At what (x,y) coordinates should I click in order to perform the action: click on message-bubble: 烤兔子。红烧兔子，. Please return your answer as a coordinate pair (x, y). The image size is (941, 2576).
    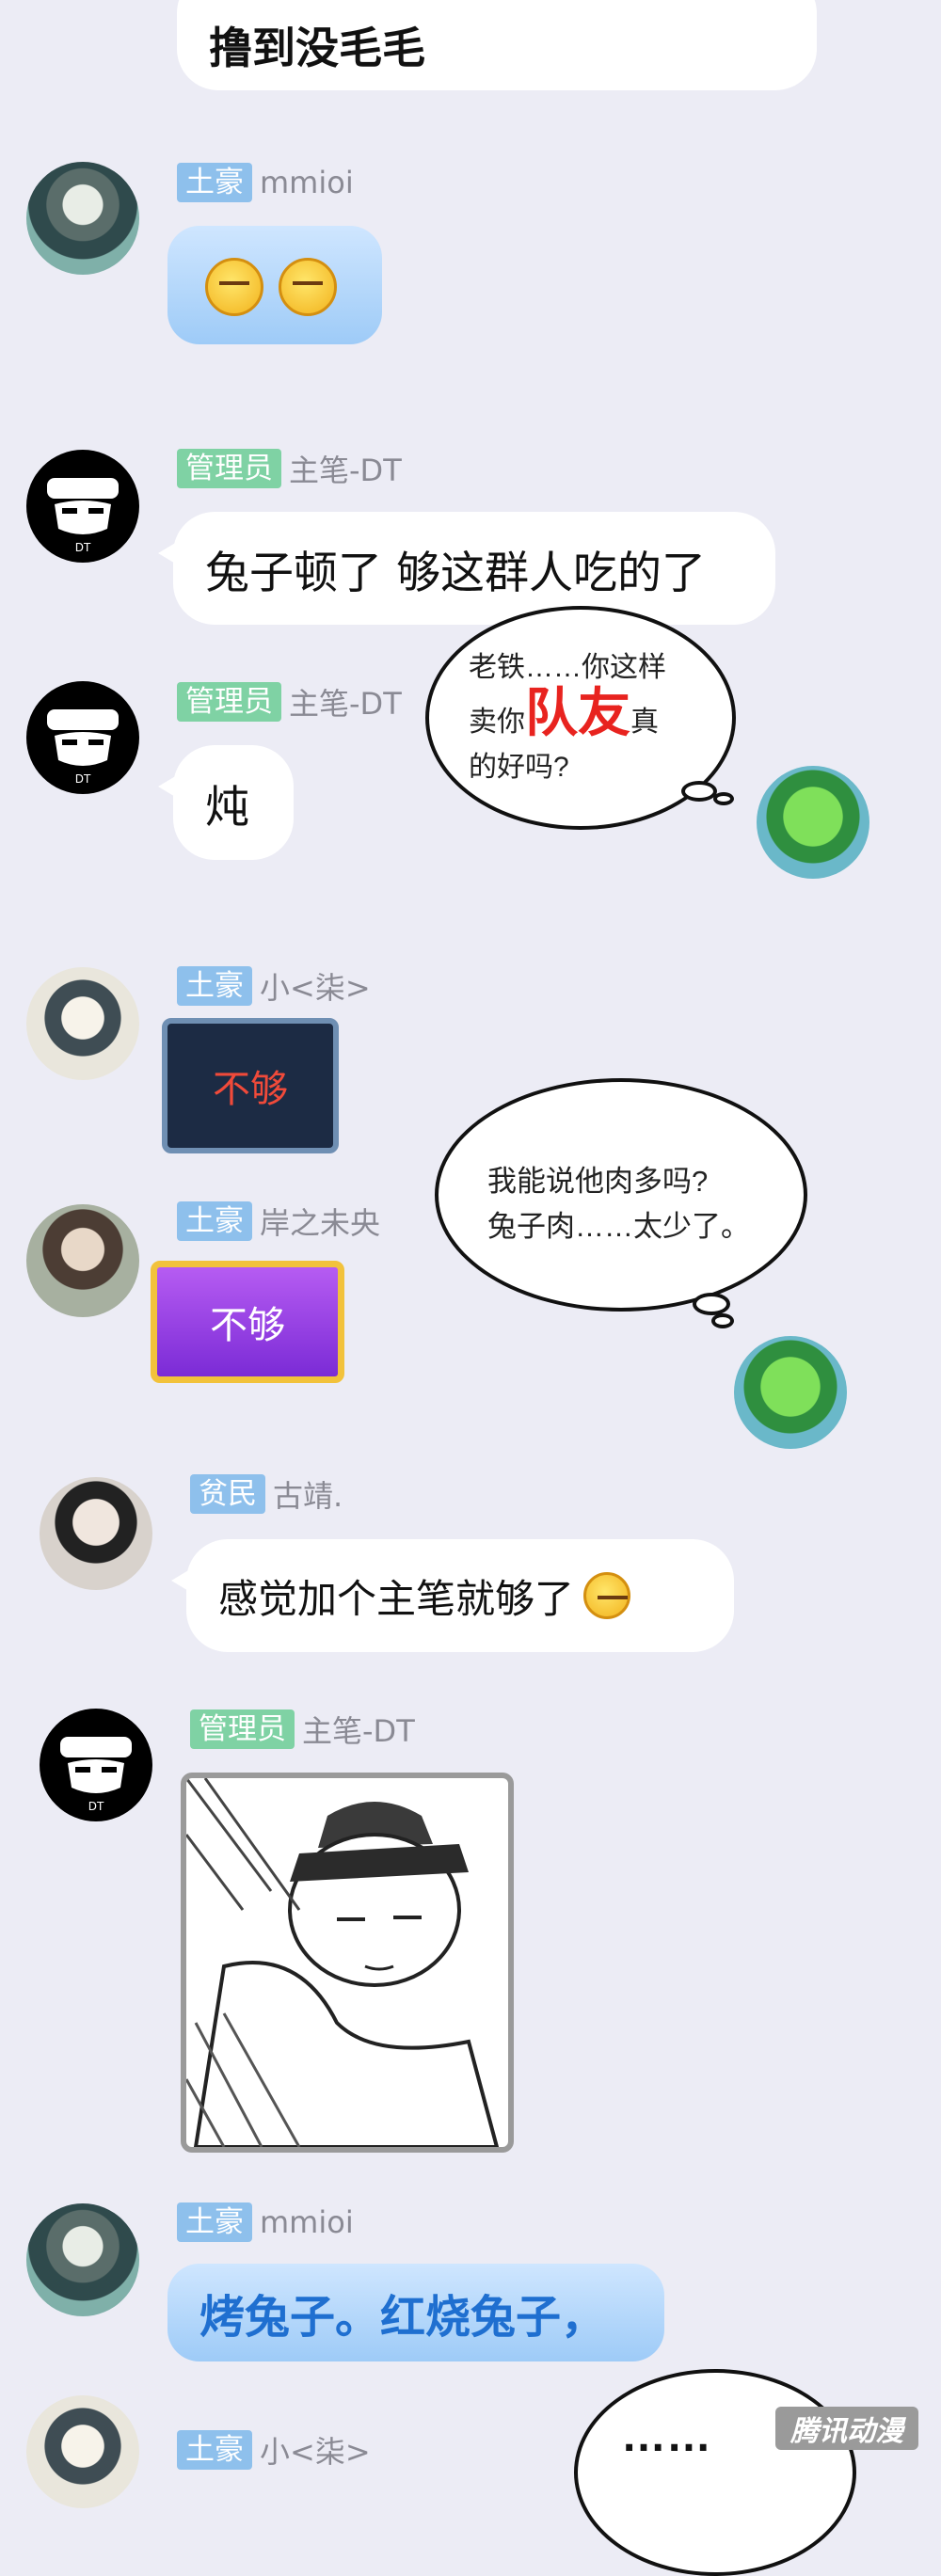
    Looking at the image, I should click on (415, 2312).